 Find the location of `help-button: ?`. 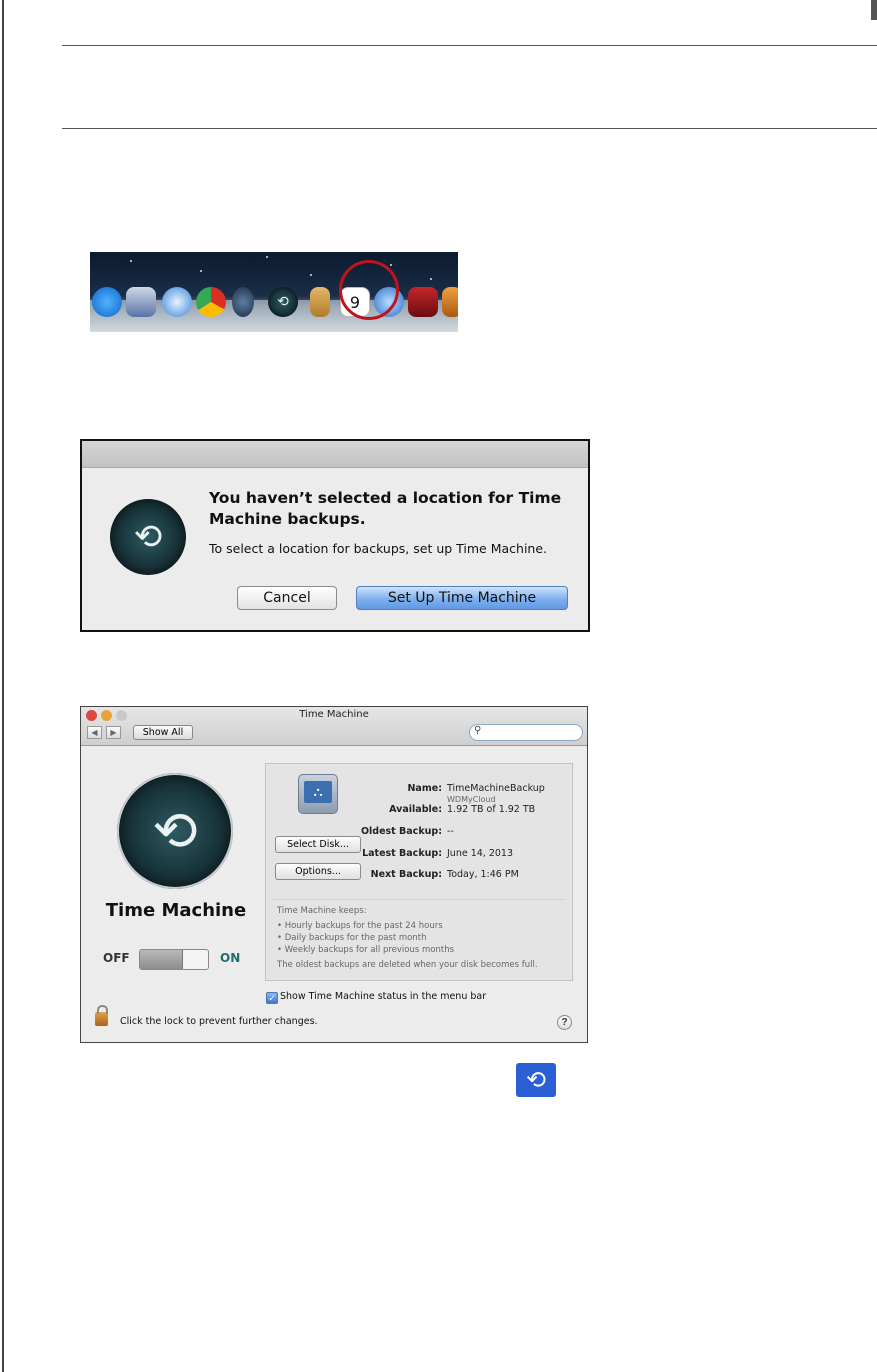

help-button: ? is located at coordinates (564, 1022).